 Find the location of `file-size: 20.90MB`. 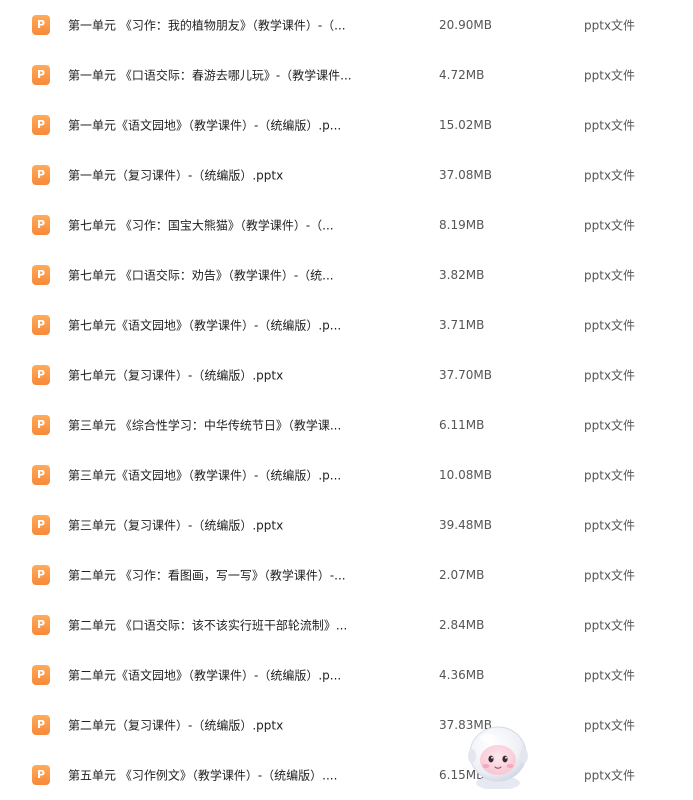

file-size: 20.90MB is located at coordinates (465, 25).